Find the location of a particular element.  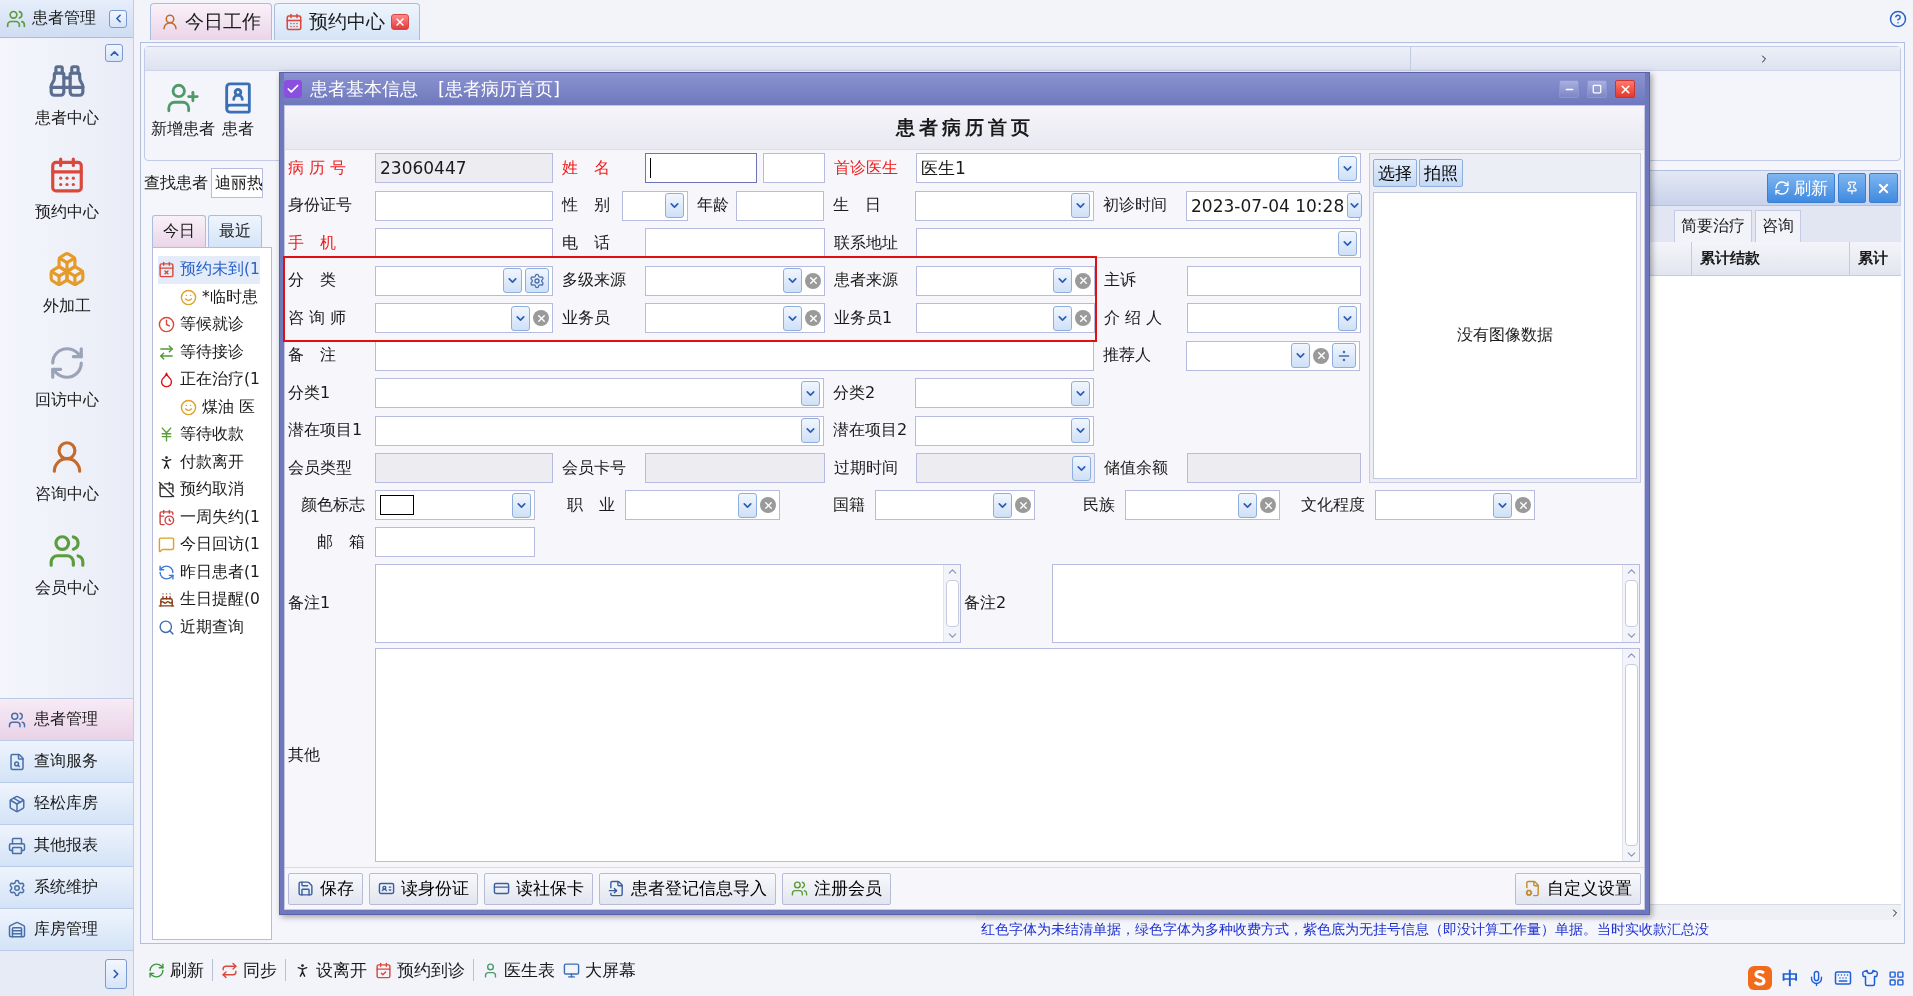

tab: 咨询 is located at coordinates (1778, 226).